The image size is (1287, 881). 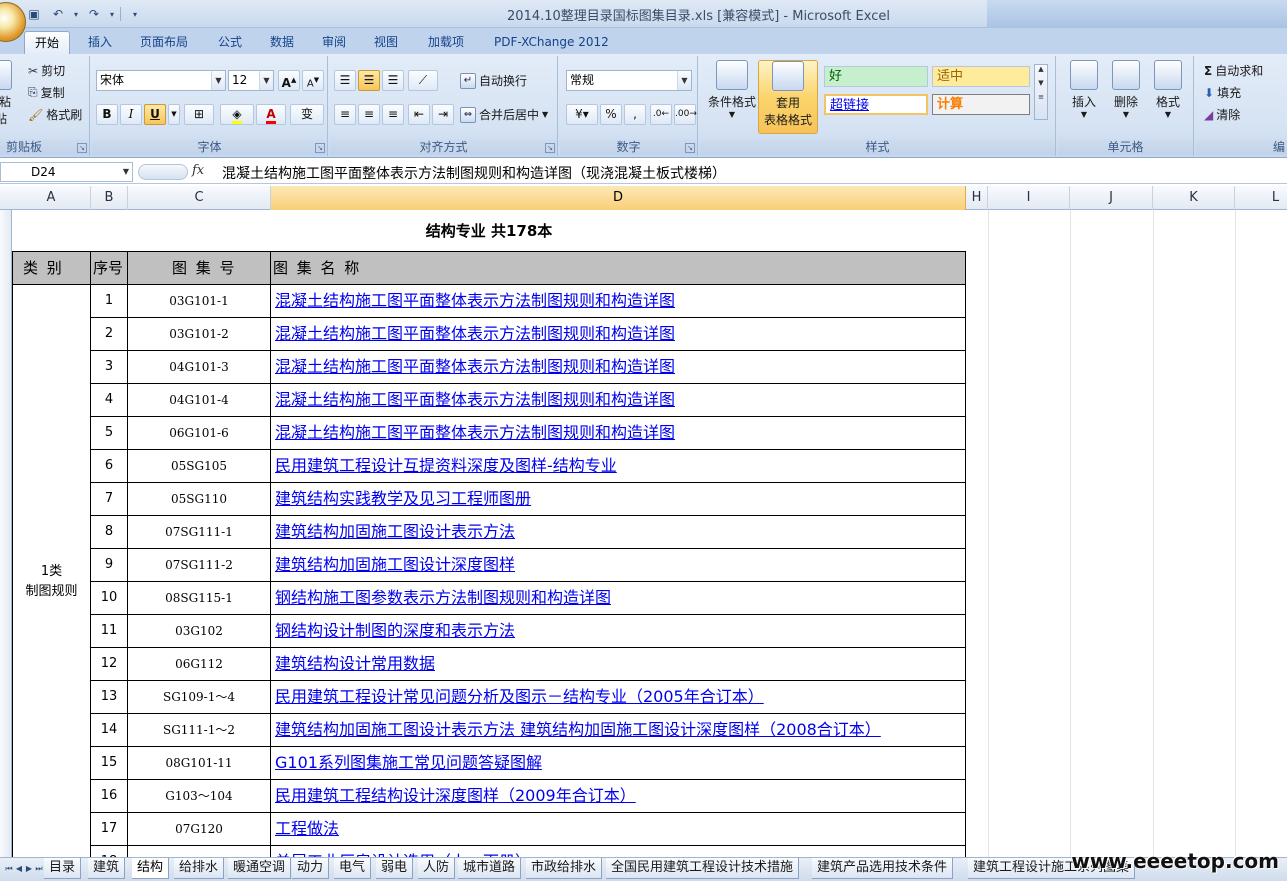 What do you see at coordinates (369, 114) in the screenshot?
I see `align-center-button: ≡` at bounding box center [369, 114].